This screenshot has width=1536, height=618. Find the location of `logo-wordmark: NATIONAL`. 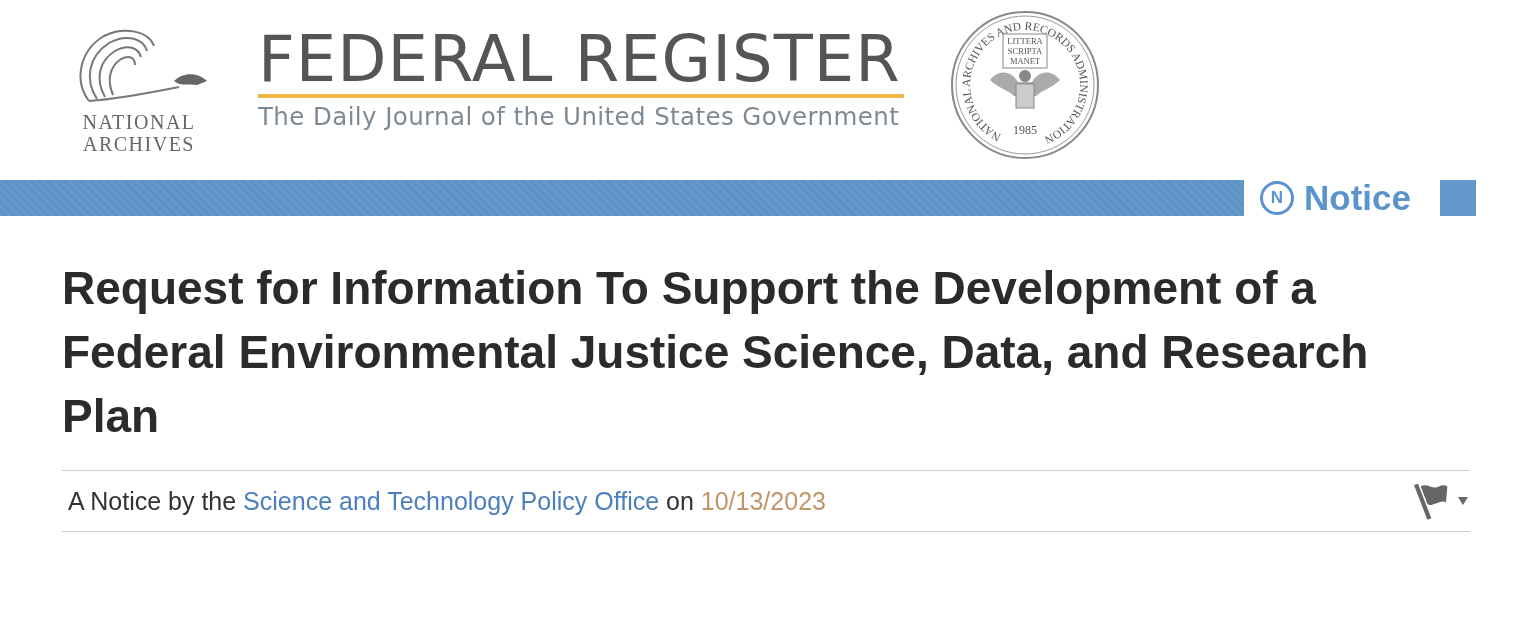

logo-wordmark: NATIONAL is located at coordinates (139, 122).